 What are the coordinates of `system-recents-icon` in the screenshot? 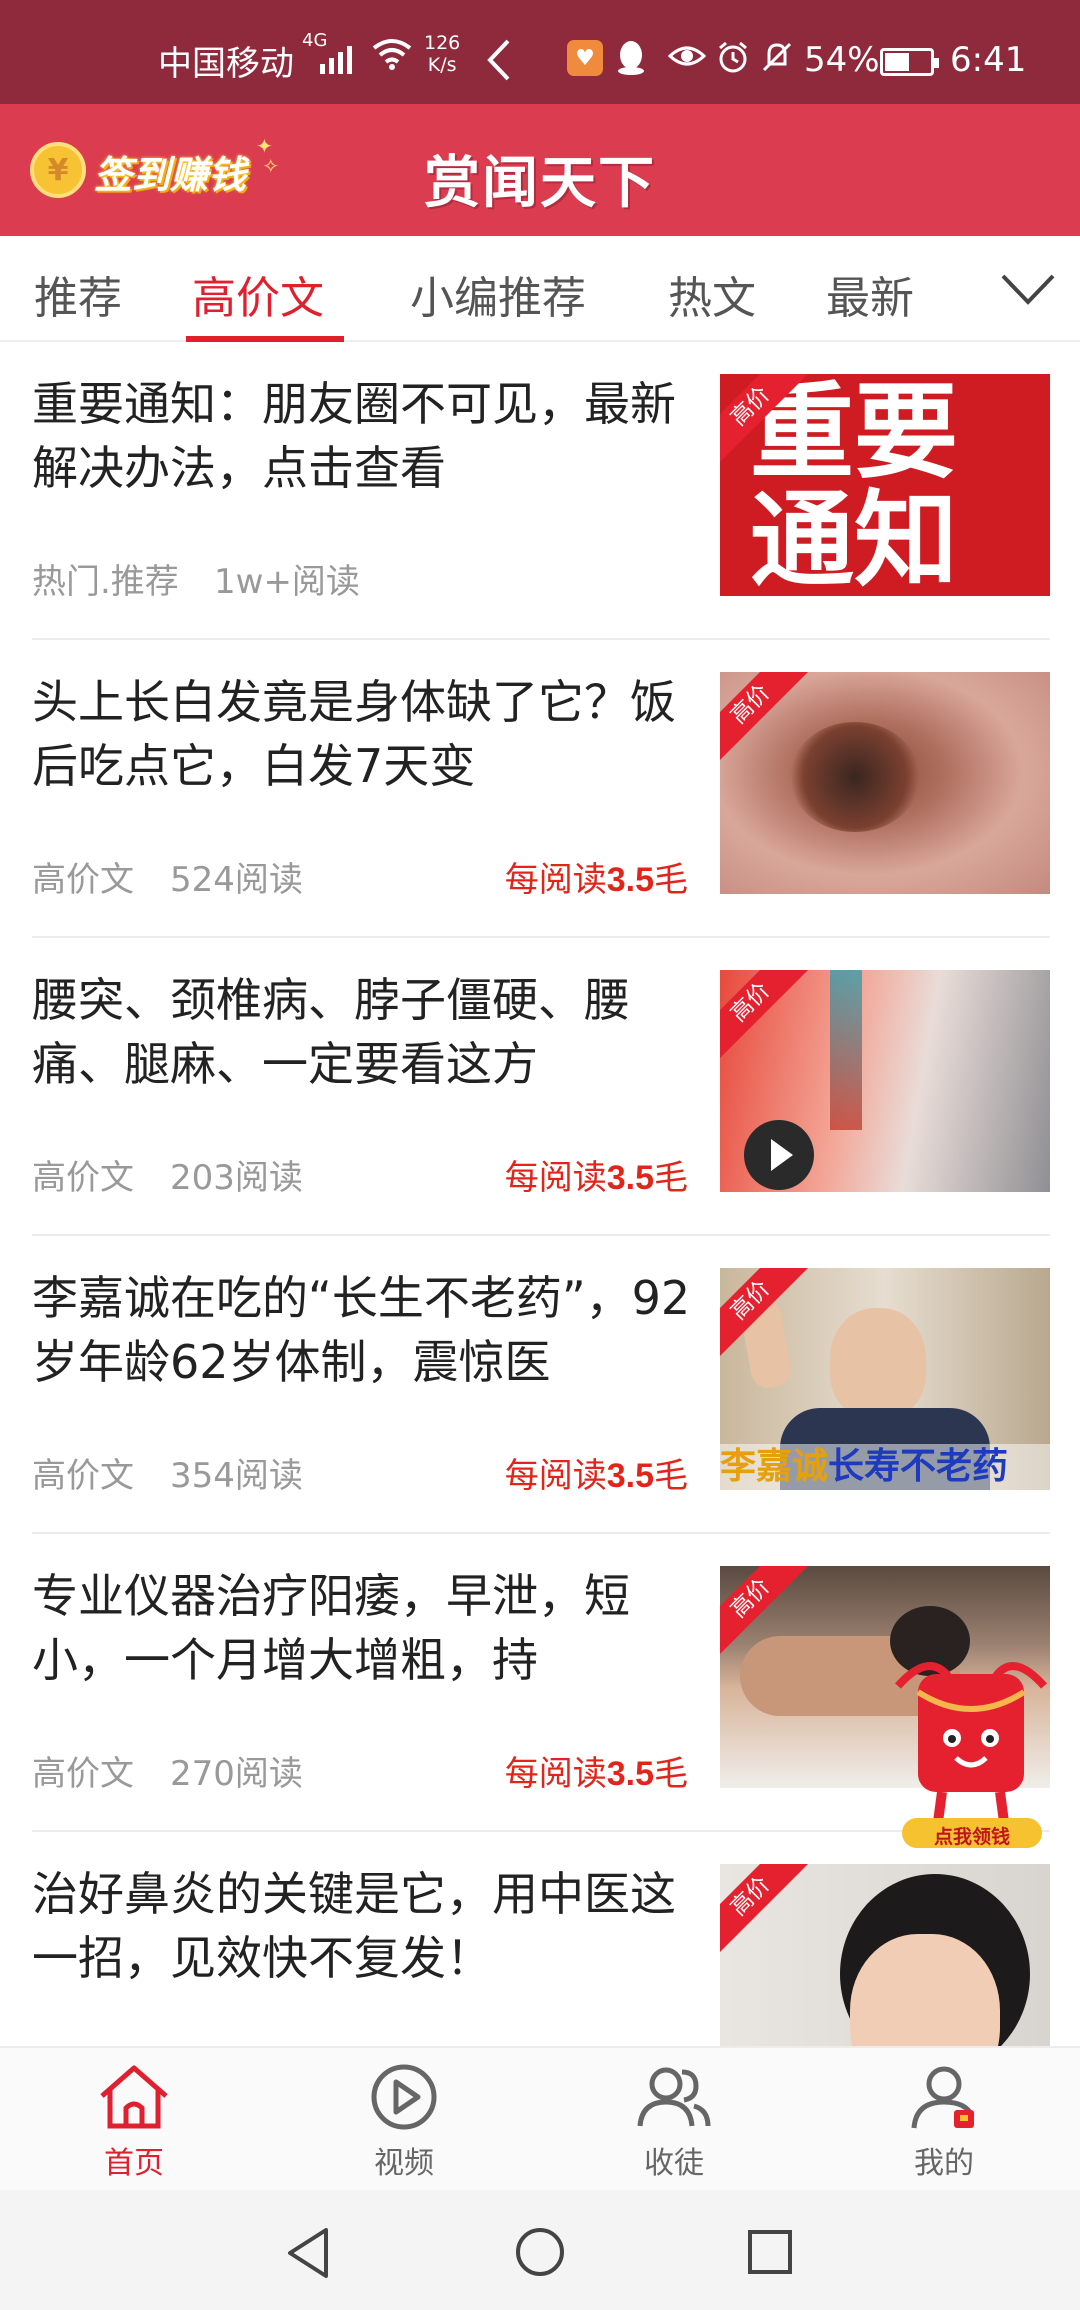 It's located at (770, 2252).